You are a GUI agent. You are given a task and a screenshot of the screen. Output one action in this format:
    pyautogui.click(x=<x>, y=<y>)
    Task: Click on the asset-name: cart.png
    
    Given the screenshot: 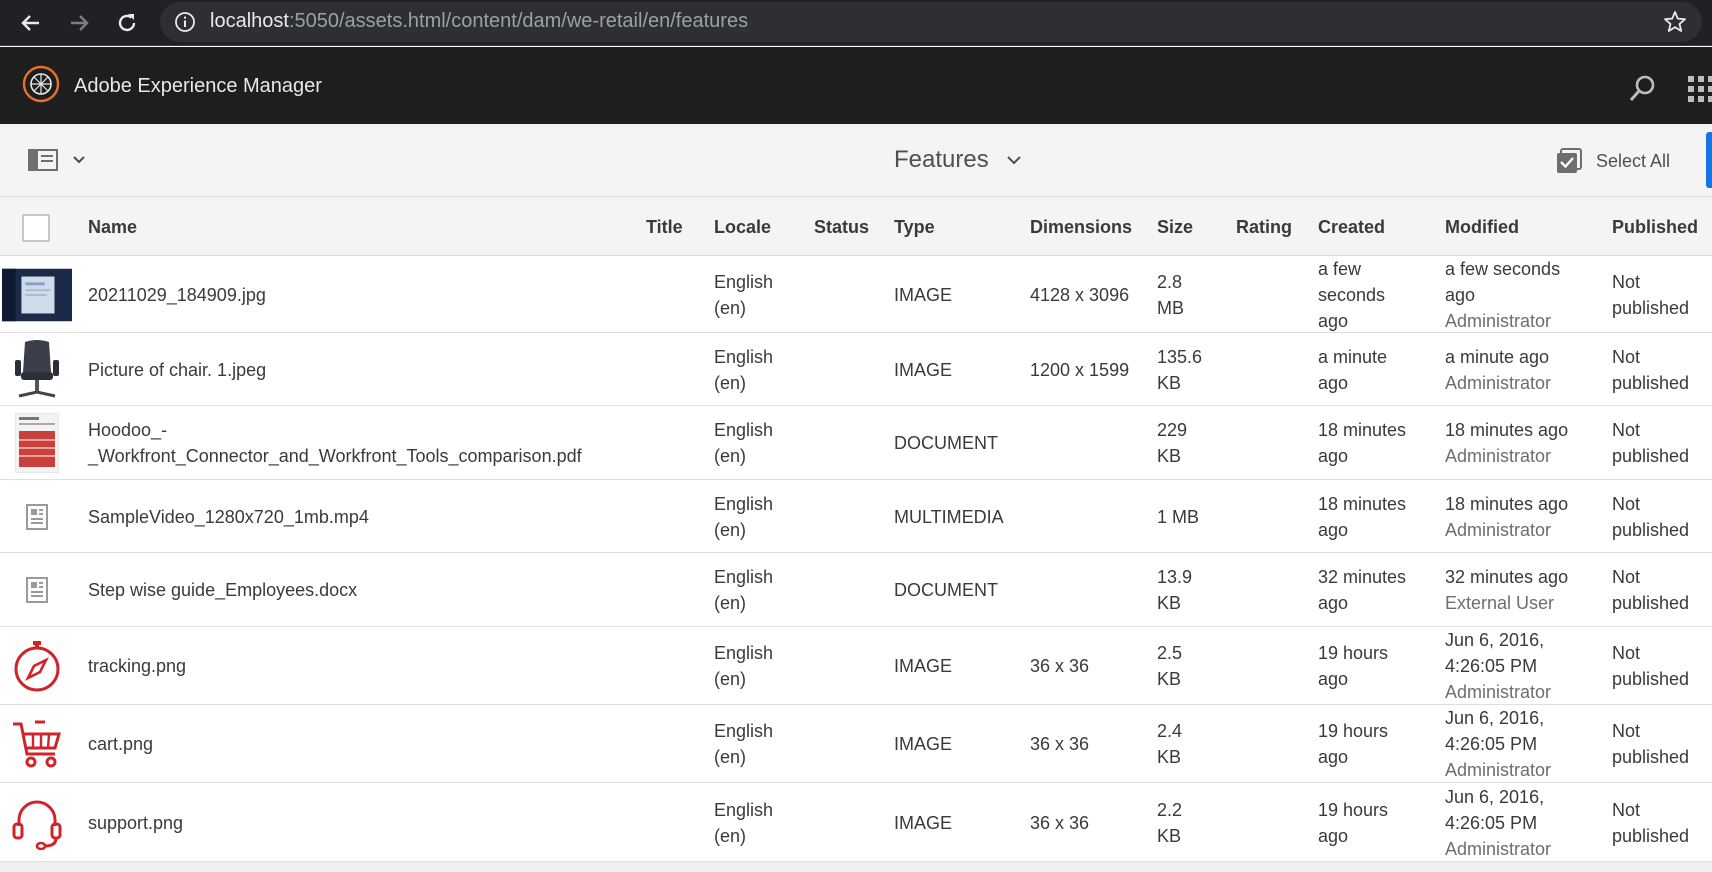 What is the action you would take?
    pyautogui.click(x=120, y=744)
    